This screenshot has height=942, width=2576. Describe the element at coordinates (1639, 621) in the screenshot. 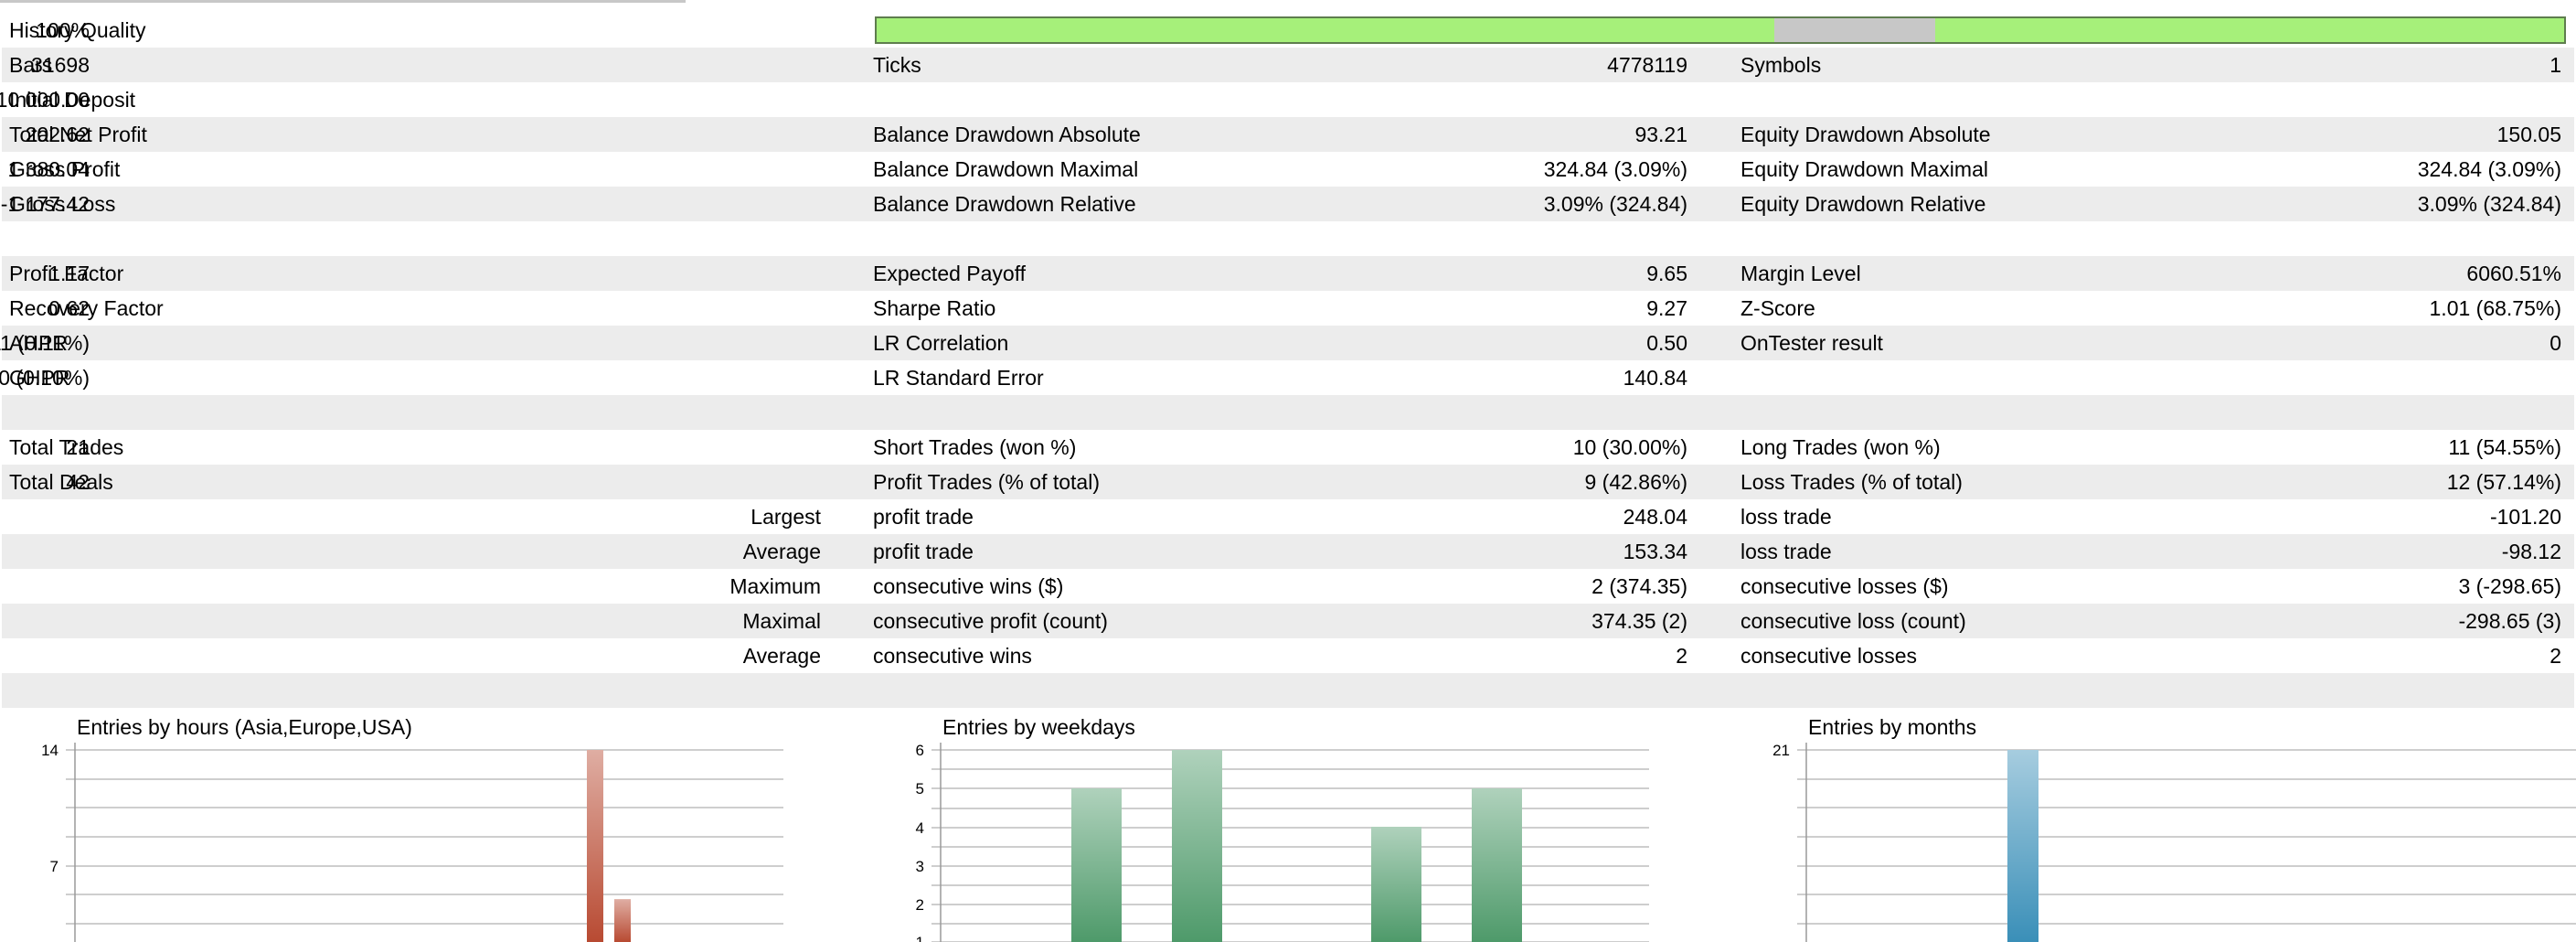

I see `stat-value-col2: 374.35 (2)` at that location.